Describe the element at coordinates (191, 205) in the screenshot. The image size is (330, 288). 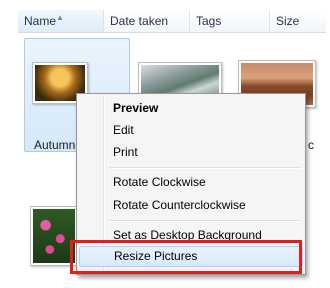
I see `menu-item-rotate-counterclockwise: Rotate Counterclockwise` at that location.